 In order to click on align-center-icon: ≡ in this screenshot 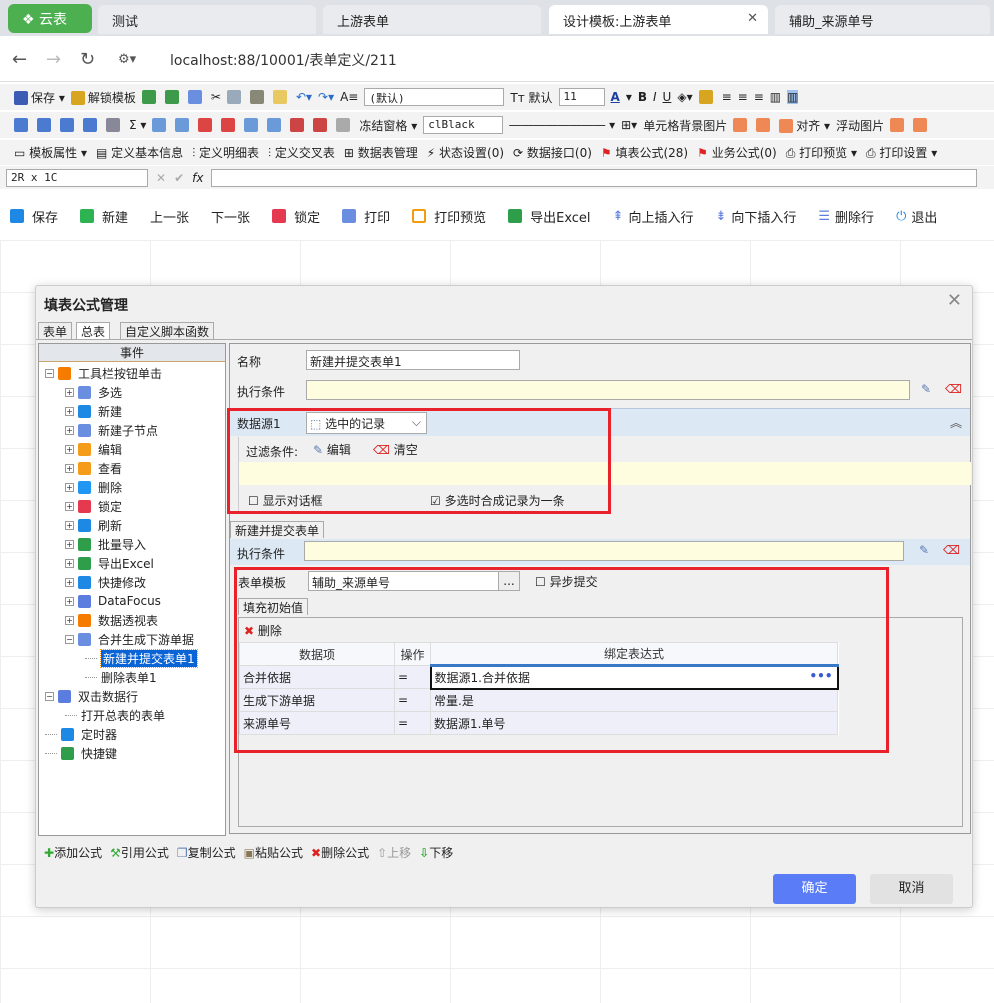, I will do `click(743, 97)`.